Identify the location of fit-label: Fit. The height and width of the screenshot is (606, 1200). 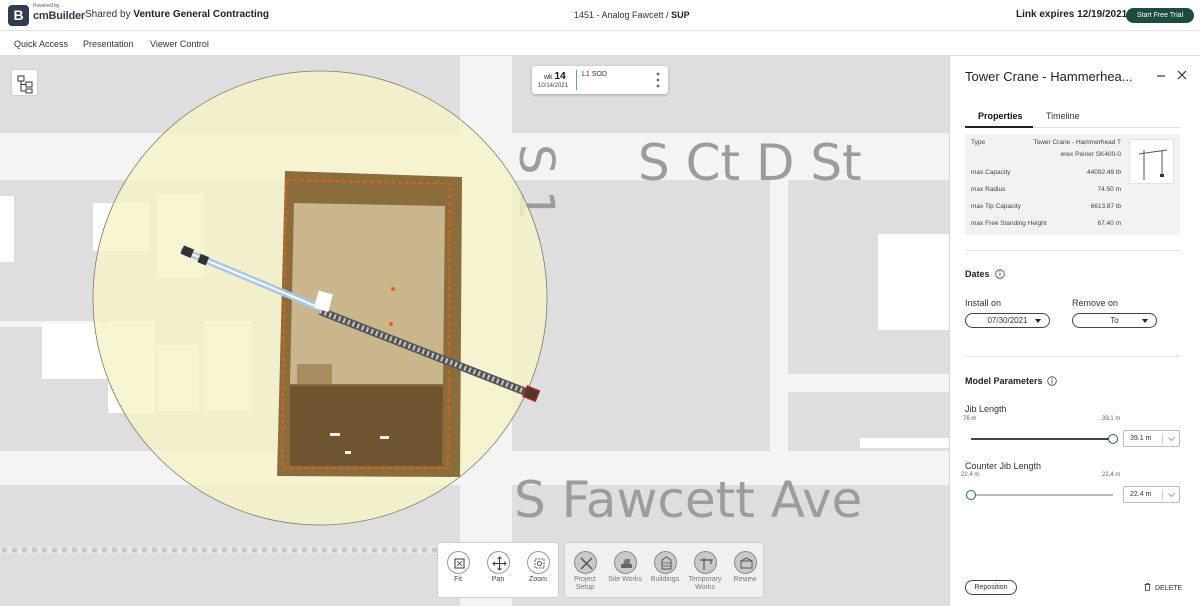
(458, 579).